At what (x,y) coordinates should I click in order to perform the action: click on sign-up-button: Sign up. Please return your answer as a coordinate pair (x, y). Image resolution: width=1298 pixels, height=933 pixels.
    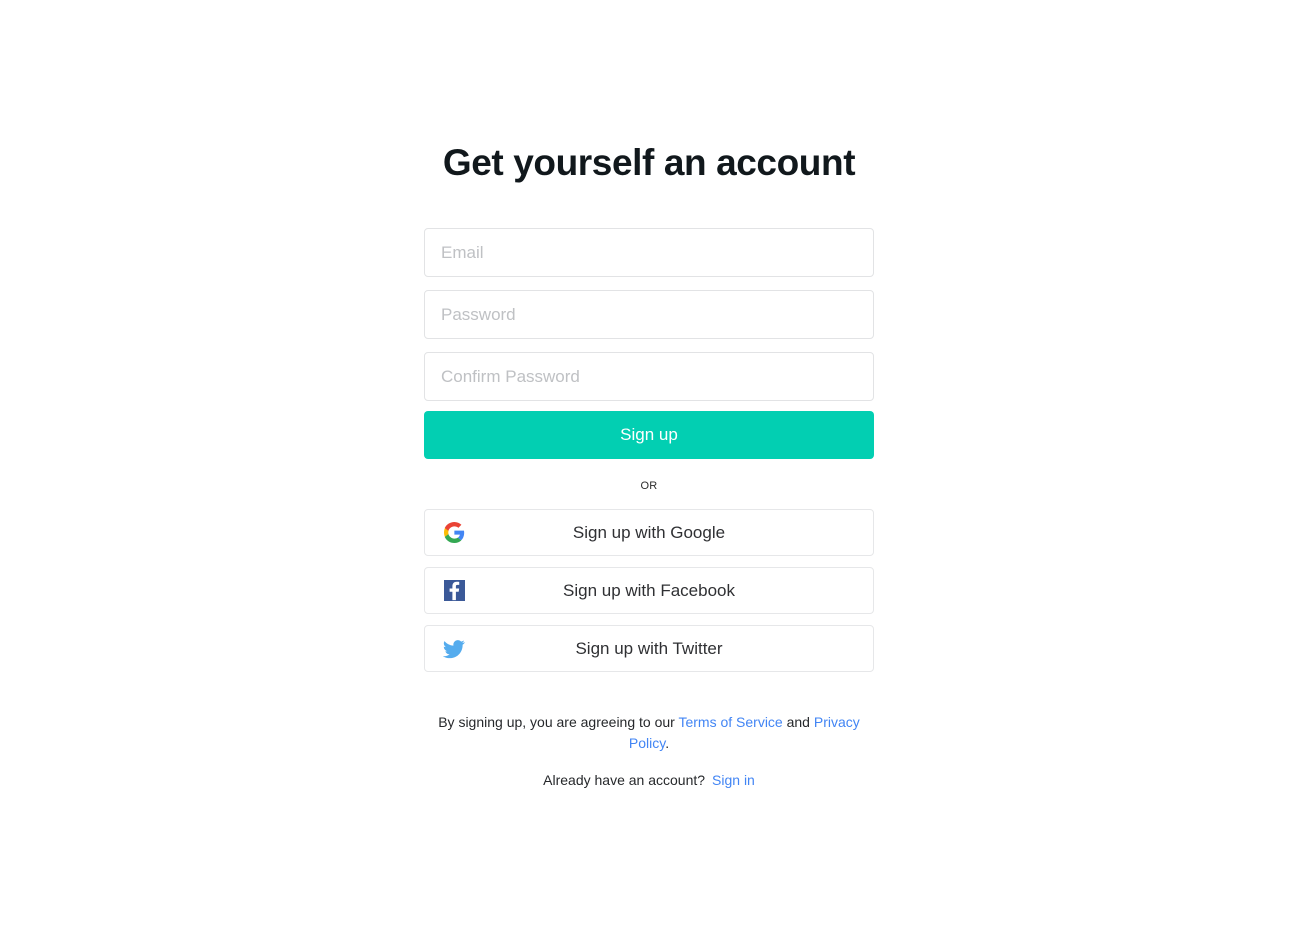
    Looking at the image, I should click on (649, 435).